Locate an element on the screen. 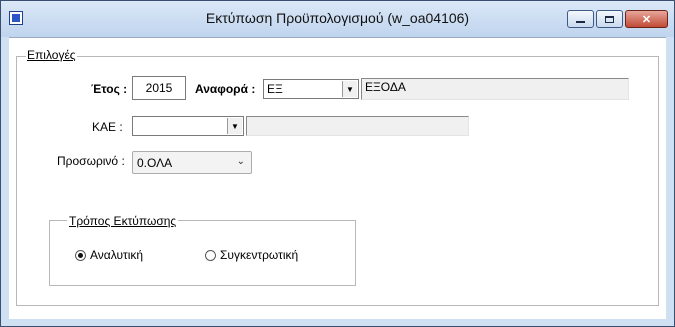 This screenshot has height=327, width=675. report-label: Αναφορά : is located at coordinates (225, 89).